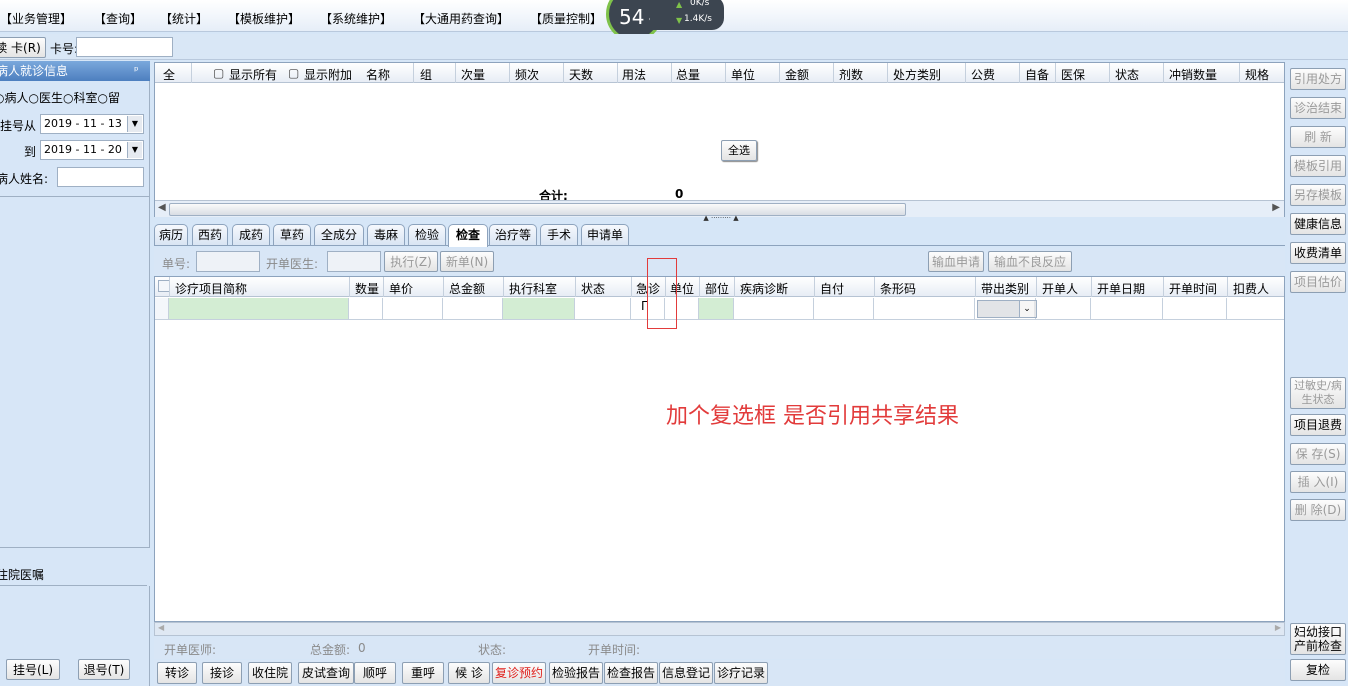  I want to click on menu-drug-query: 【大通用药查询】, so click(461, 18).